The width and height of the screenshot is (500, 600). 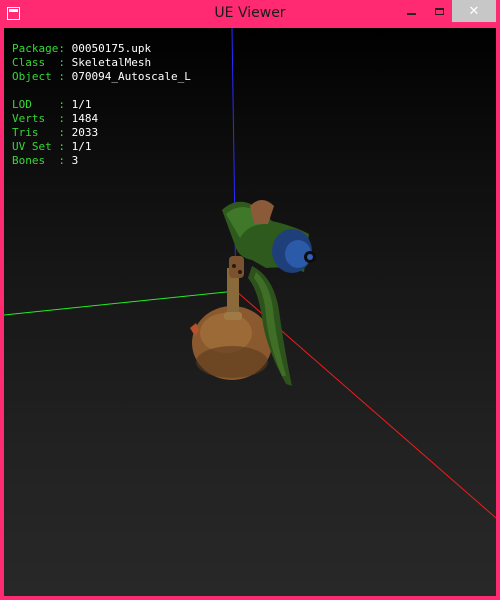 What do you see at coordinates (38, 146) in the screenshot?
I see `info-key: UV Set :` at bounding box center [38, 146].